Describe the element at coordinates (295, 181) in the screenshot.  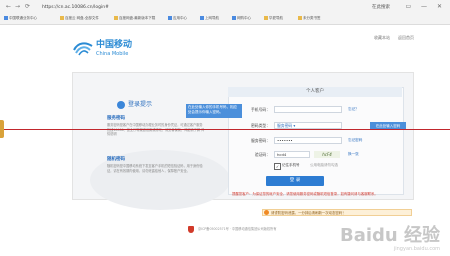
I see `login-button: 登 录` at that location.